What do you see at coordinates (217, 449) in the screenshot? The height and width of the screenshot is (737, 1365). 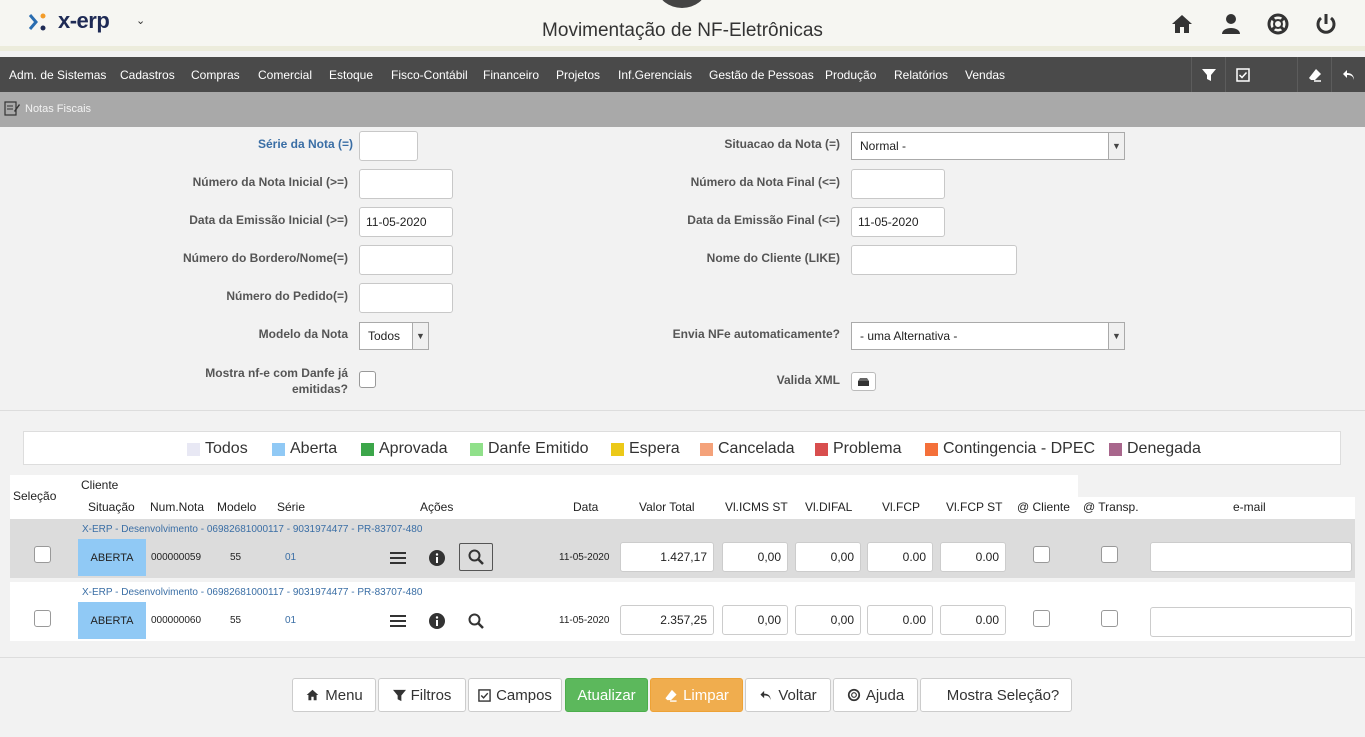 I see `legend-todos: Todos` at bounding box center [217, 449].